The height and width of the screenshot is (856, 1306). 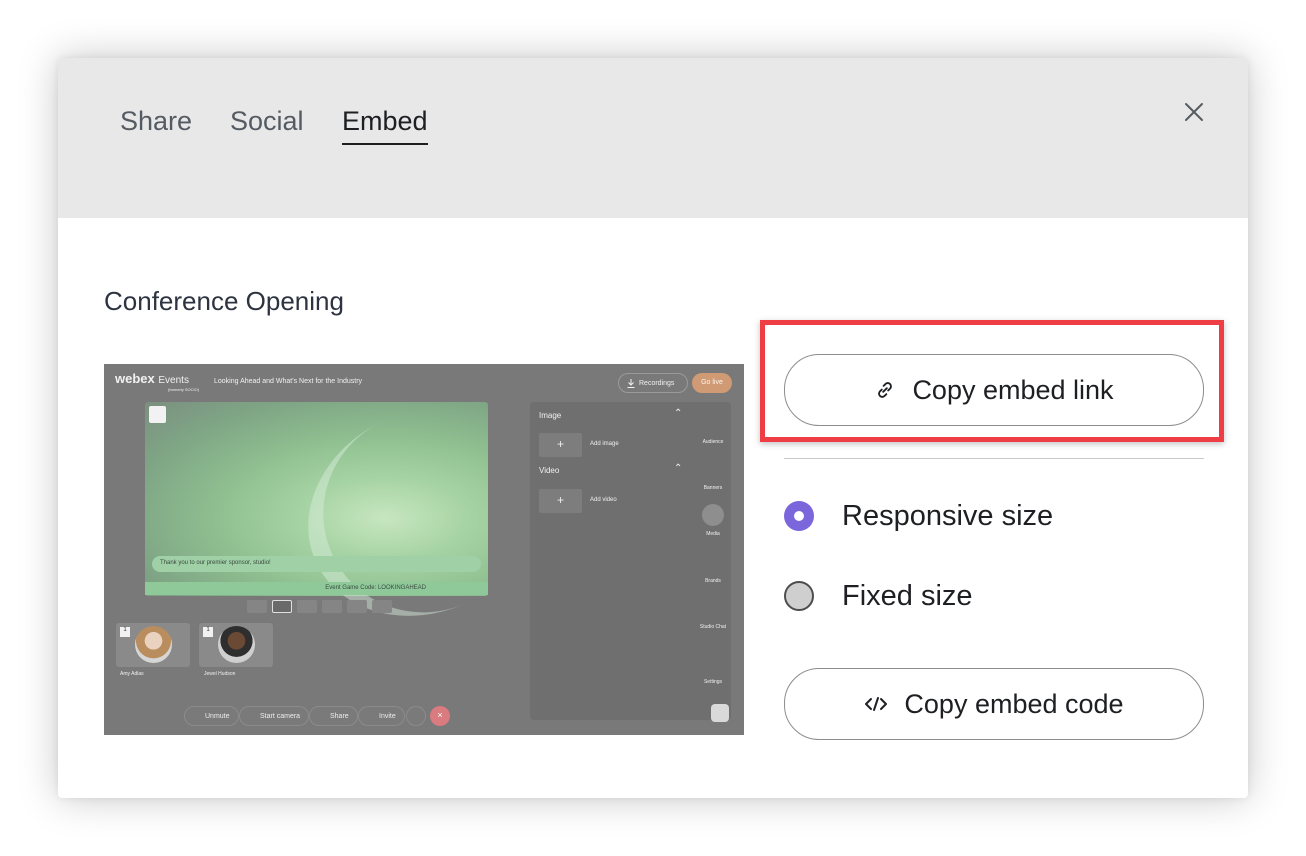 I want to click on recordings-button: Recordings, so click(x=653, y=383).